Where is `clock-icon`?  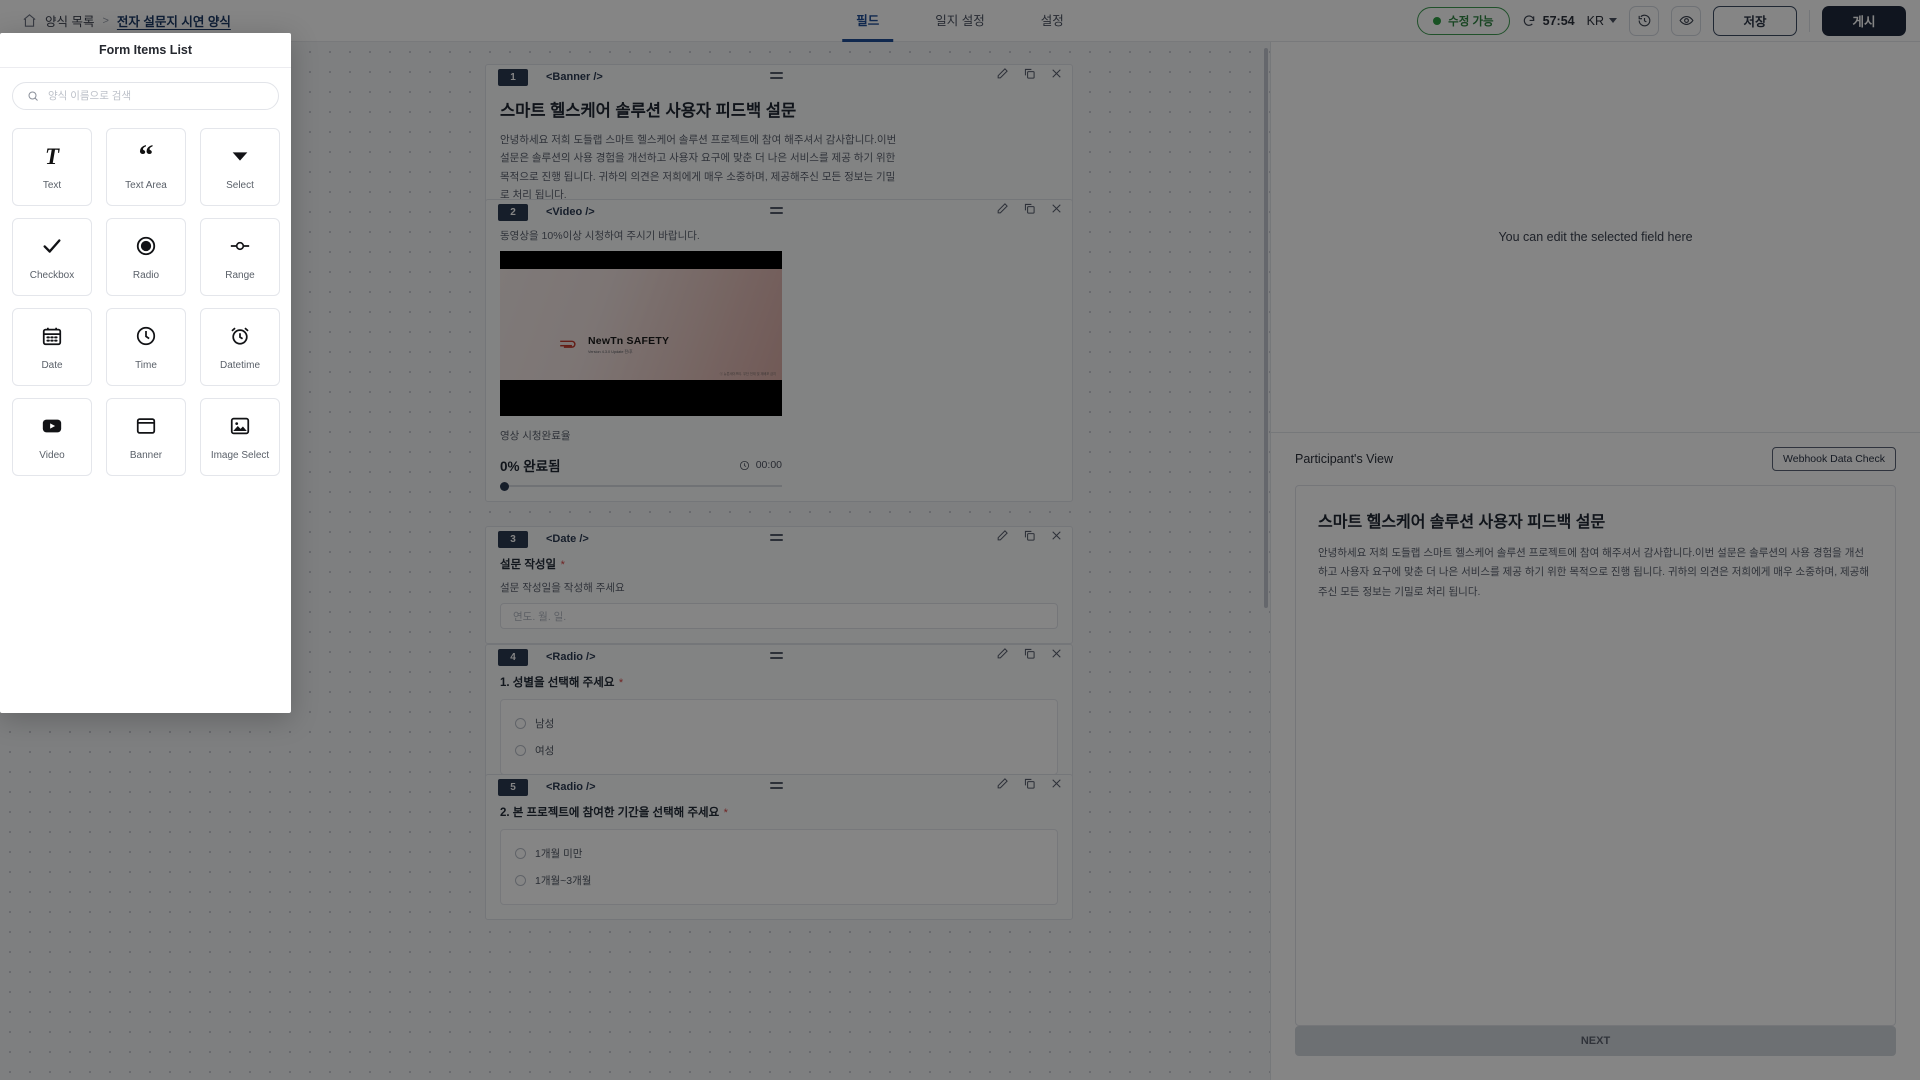 clock-icon is located at coordinates (744, 465).